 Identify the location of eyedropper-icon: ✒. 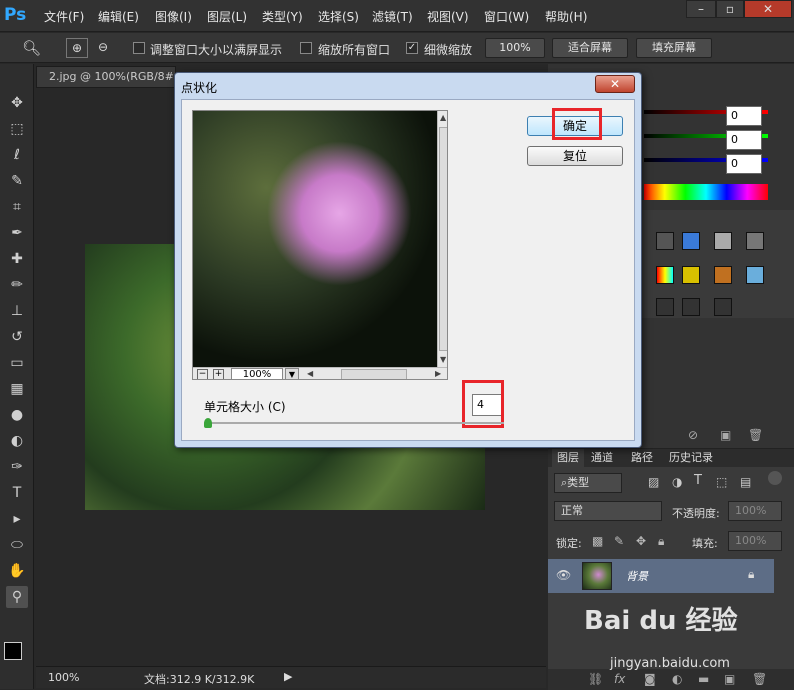
(17, 233).